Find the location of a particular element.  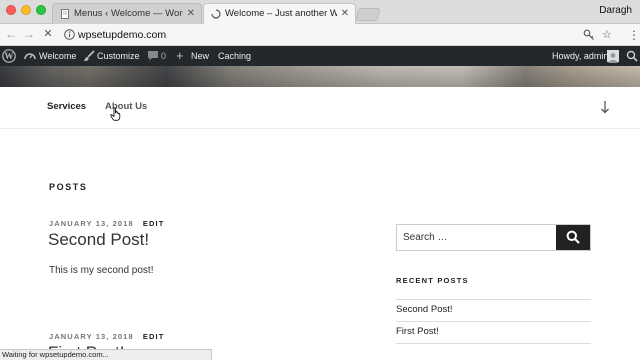

paintbrush-icon is located at coordinates (89, 55).